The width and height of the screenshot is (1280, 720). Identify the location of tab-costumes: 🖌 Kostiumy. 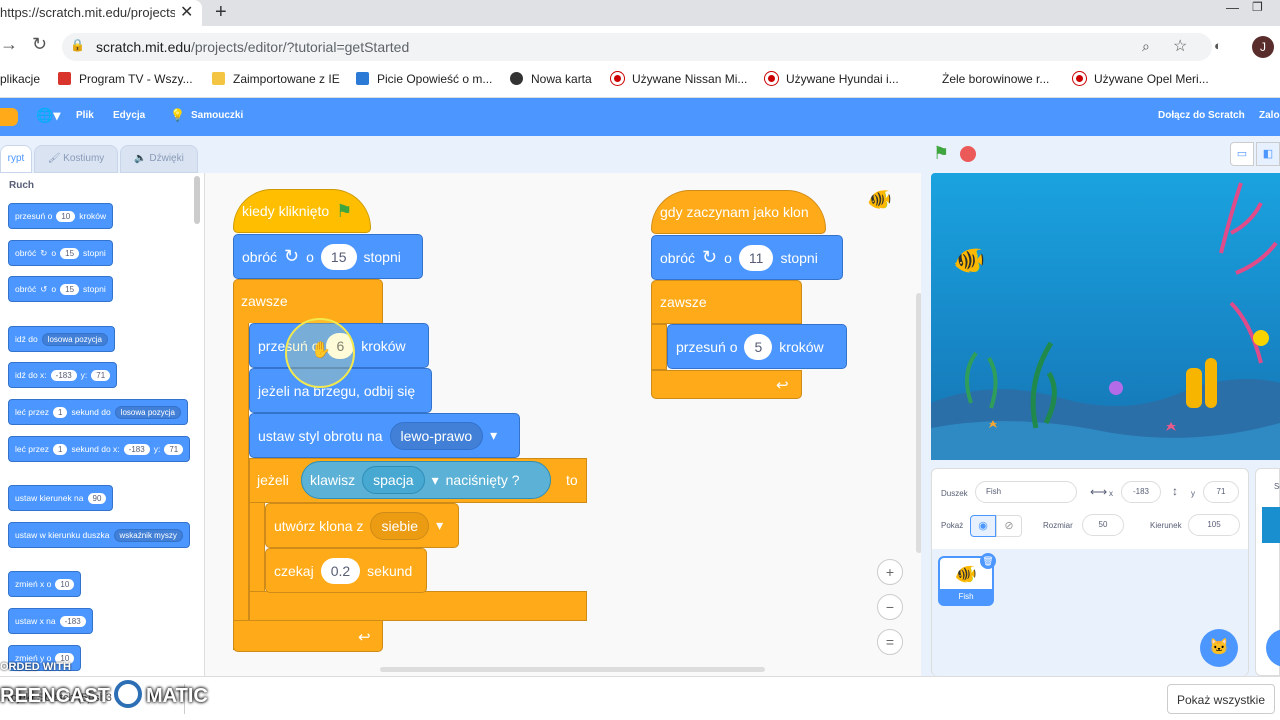
(76, 159).